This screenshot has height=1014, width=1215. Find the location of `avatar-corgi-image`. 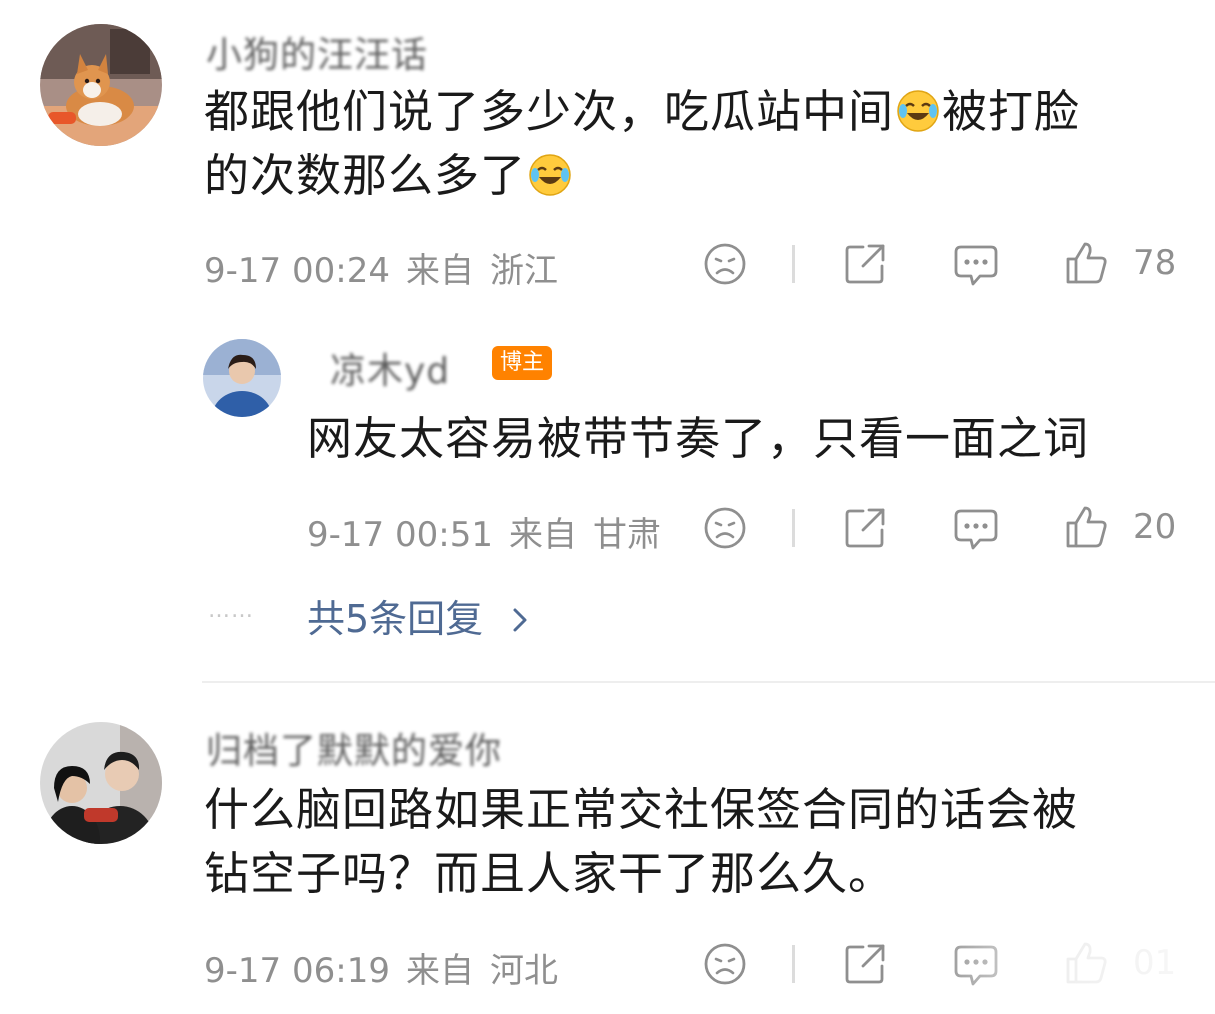

avatar-corgi-image is located at coordinates (101, 85).